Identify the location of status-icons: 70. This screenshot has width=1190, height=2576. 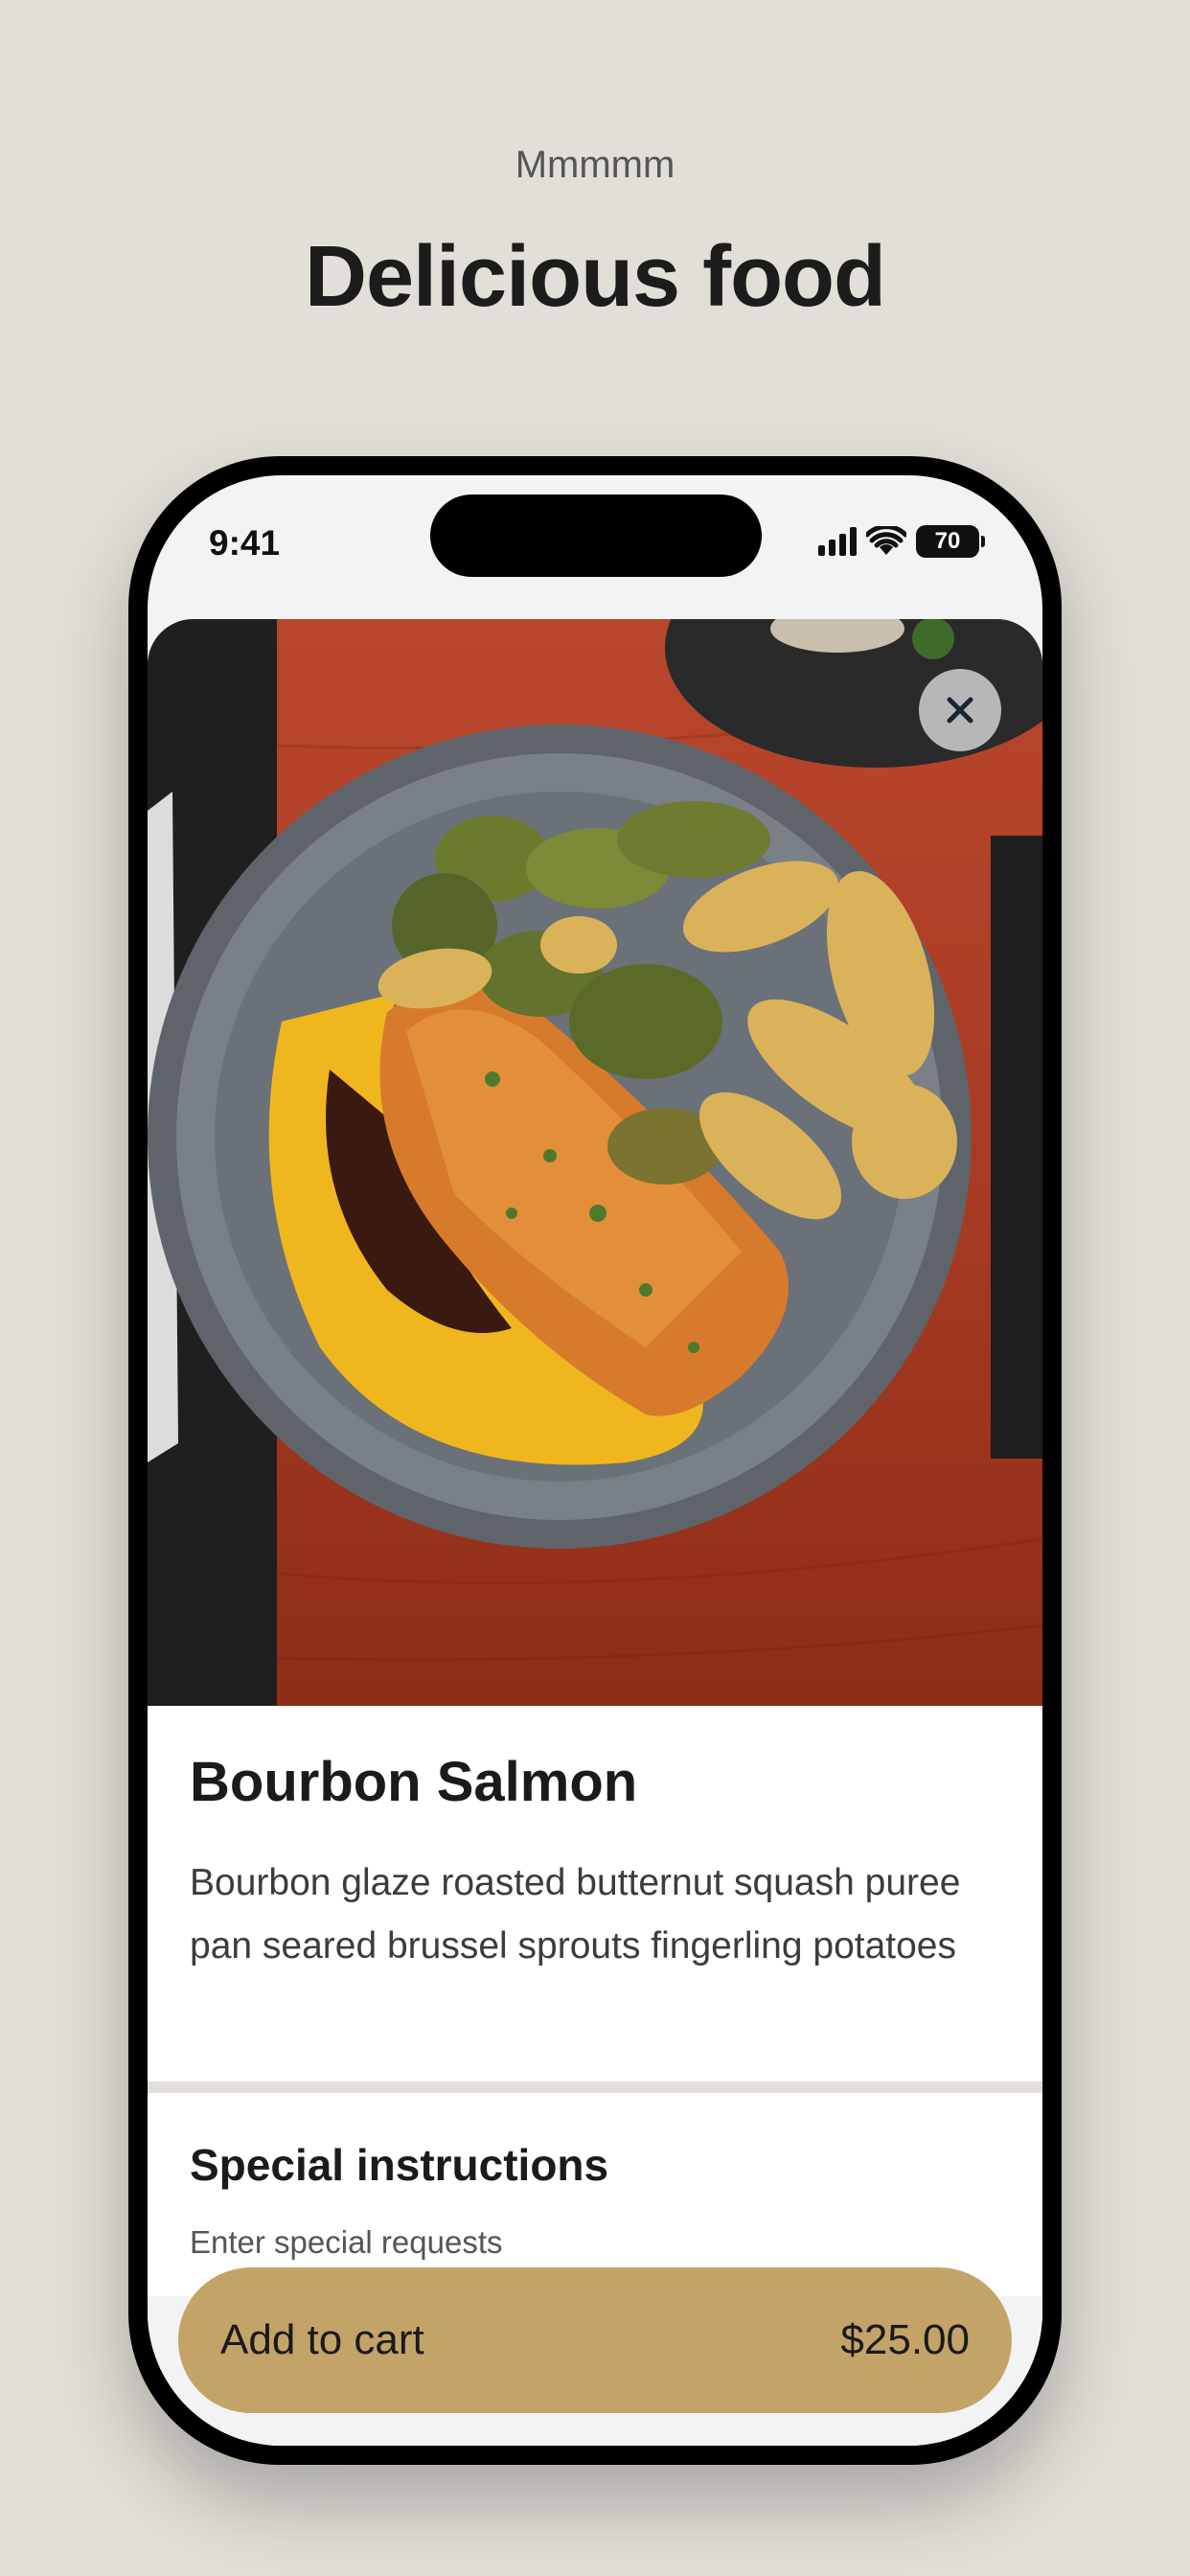
(902, 541).